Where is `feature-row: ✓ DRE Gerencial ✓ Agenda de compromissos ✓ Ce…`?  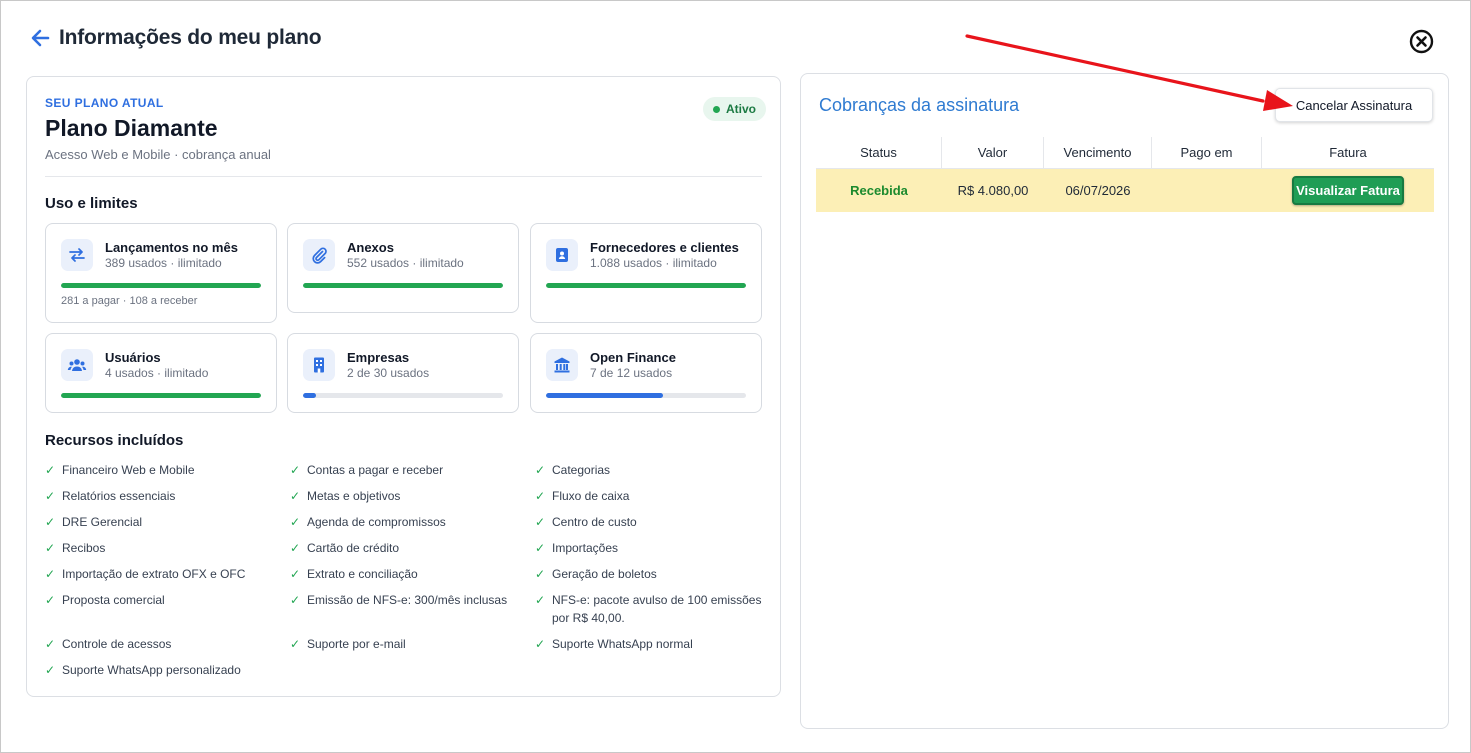
feature-row: ✓ DRE Gerencial ✓ Agenda de compromissos ✓ Ce… is located at coordinates (405, 526).